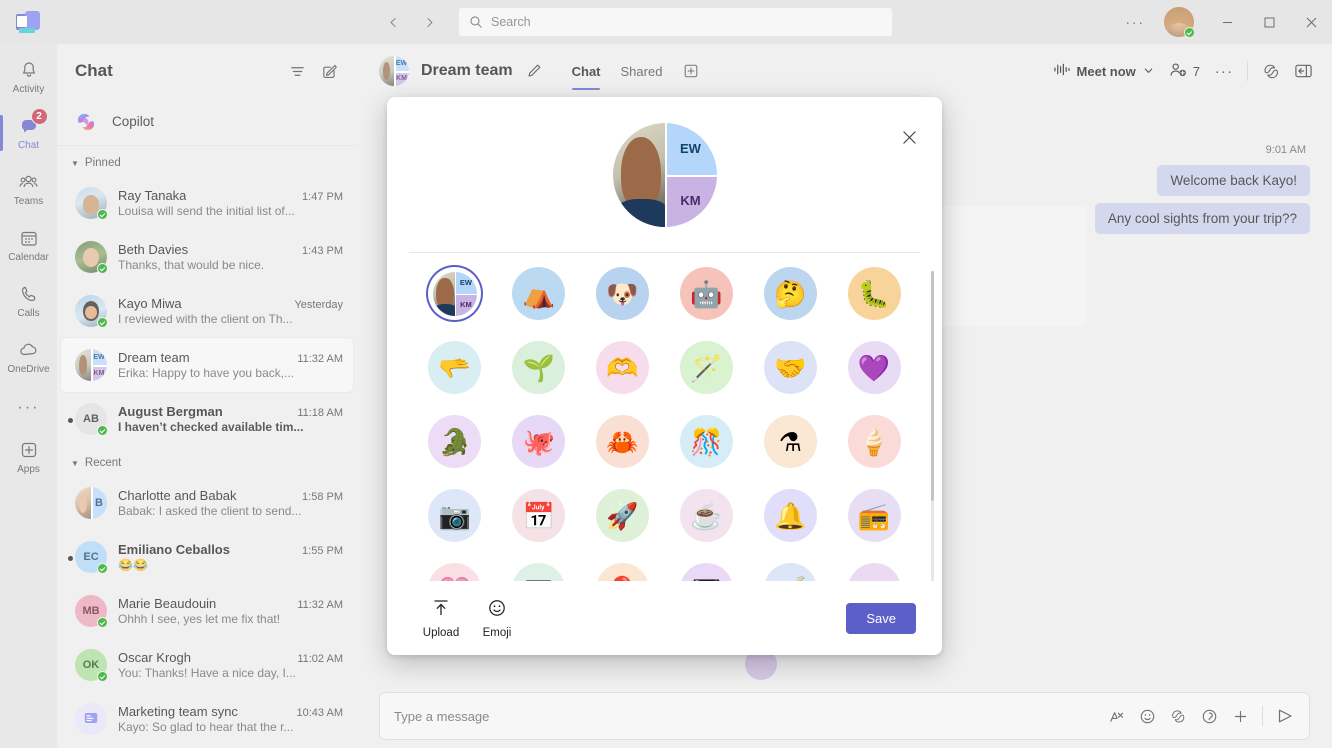 The width and height of the screenshot is (1332, 748). I want to click on save-button: Save, so click(881, 618).